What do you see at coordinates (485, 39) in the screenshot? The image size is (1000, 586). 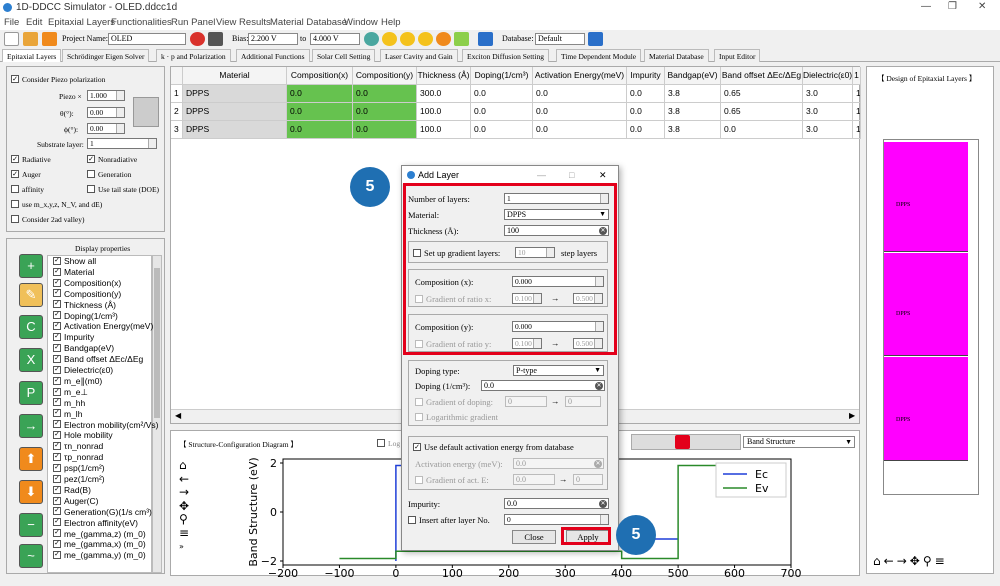 I see `chart-icon` at bounding box center [485, 39].